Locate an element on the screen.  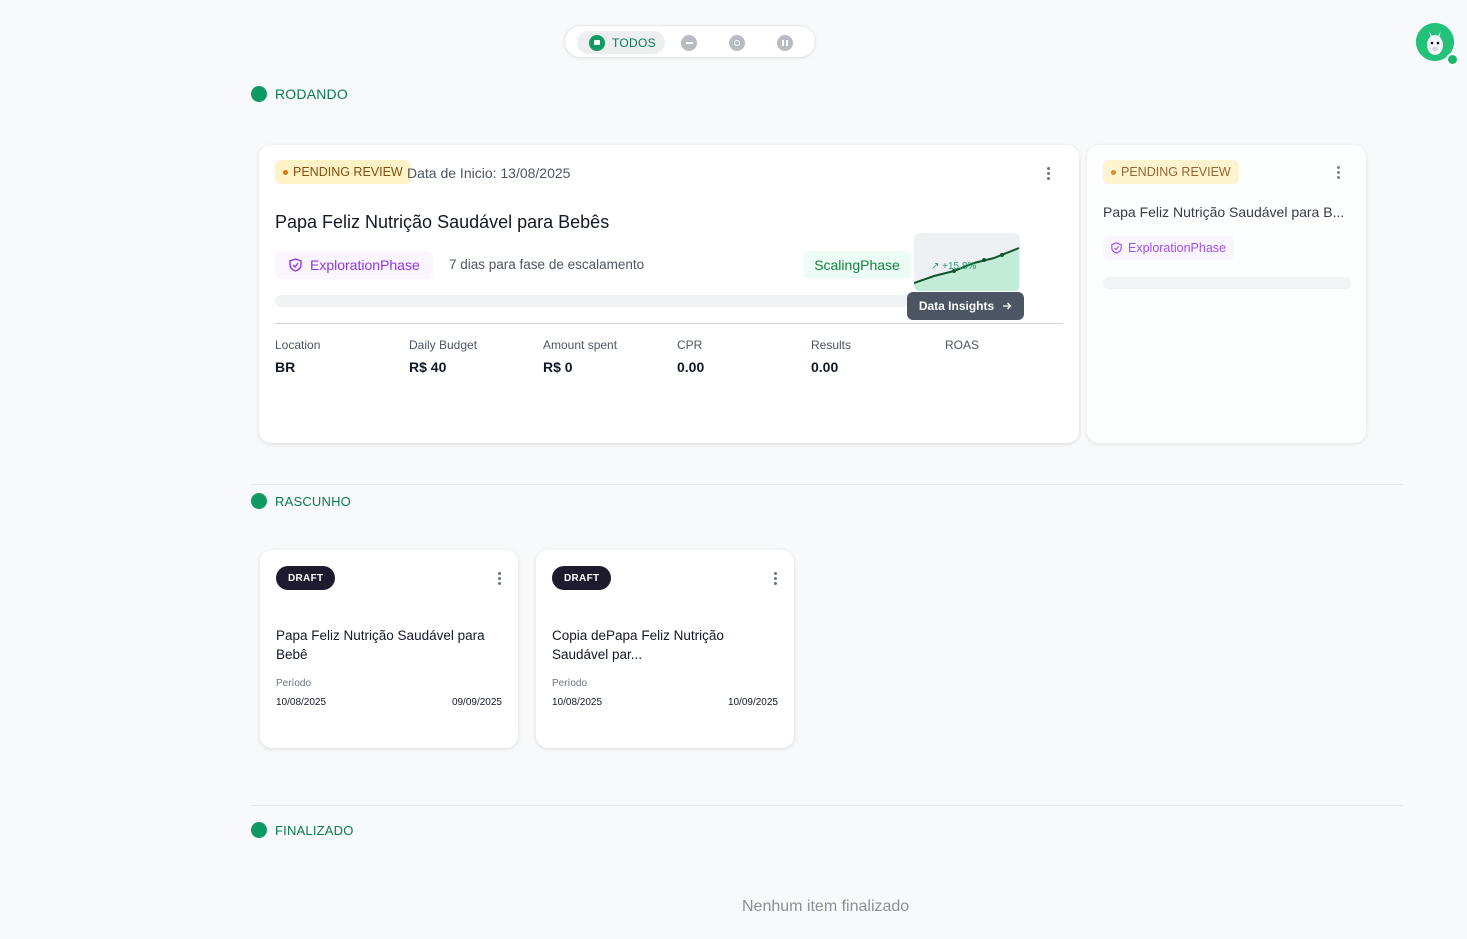
filter-pause-button is located at coordinates (785, 43).